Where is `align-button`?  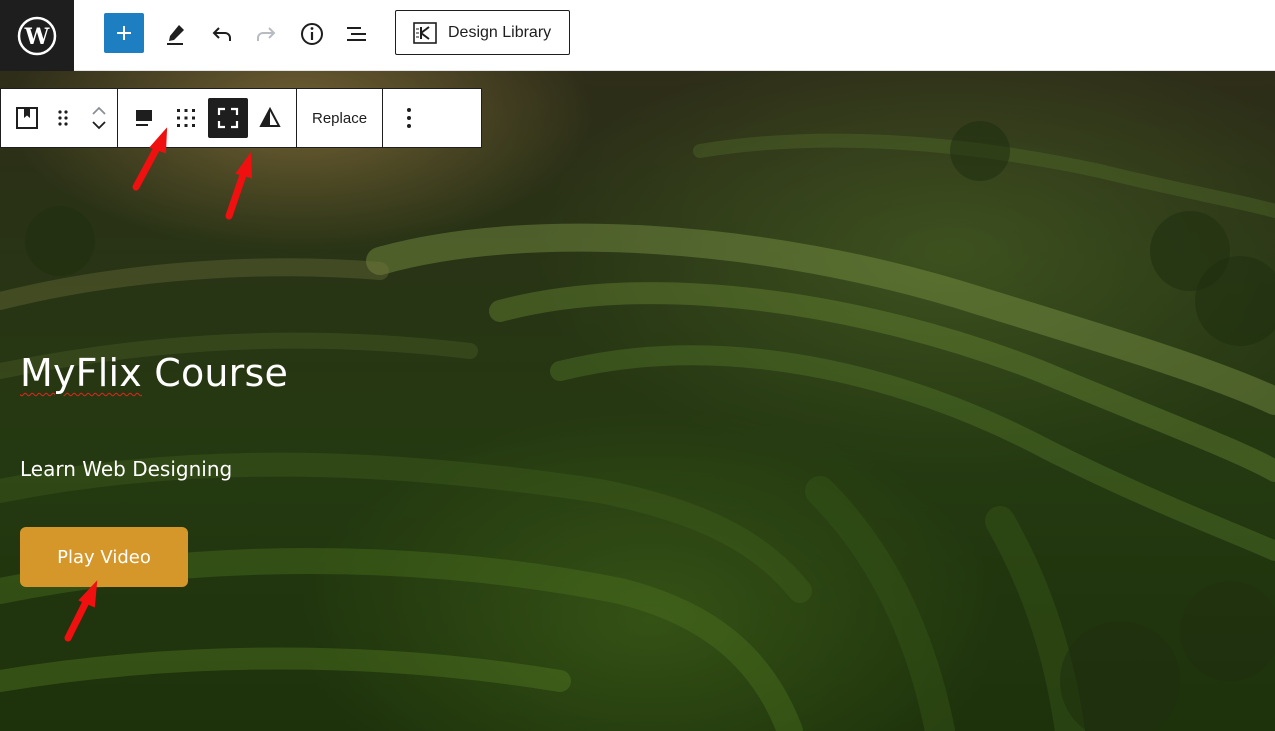 align-button is located at coordinates (144, 118).